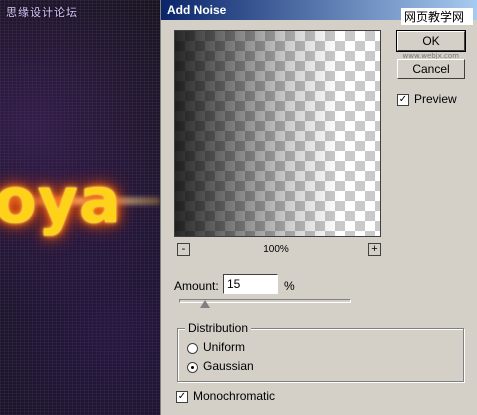 The width and height of the screenshot is (477, 415). I want to click on site-watermark: 网页教学网, so click(437, 16).